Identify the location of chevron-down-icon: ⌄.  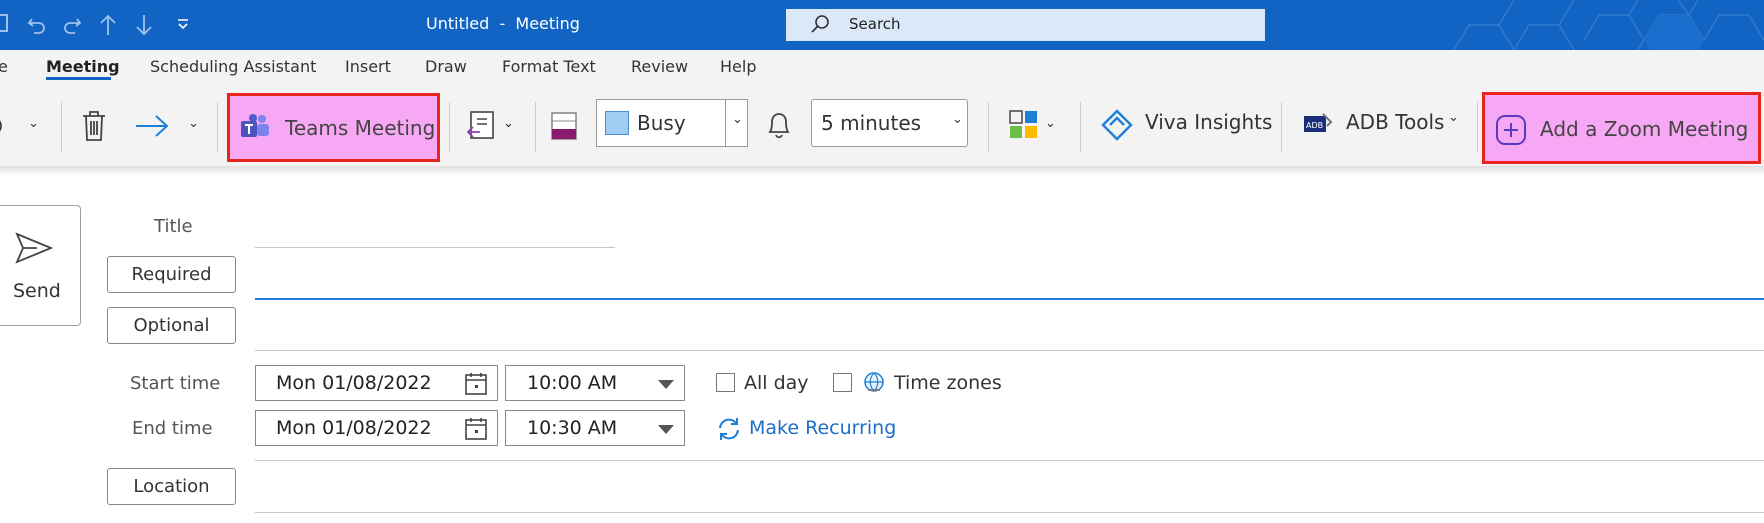
(33, 123).